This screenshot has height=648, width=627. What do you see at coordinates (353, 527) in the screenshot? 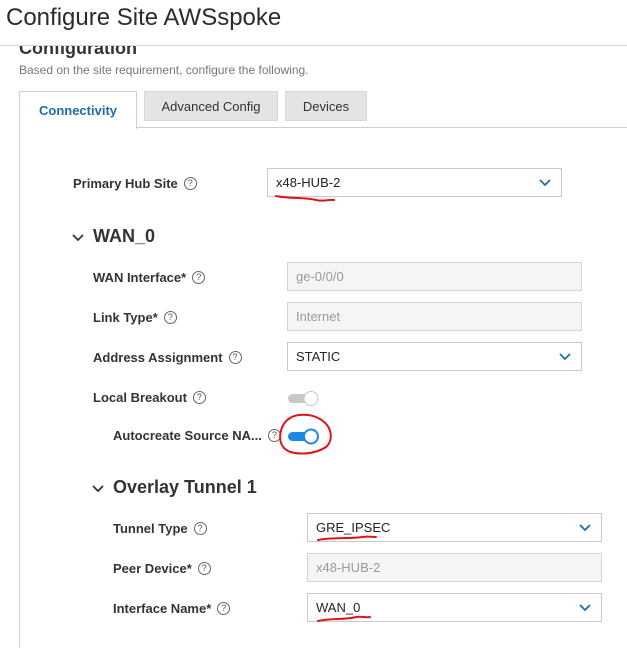
I see `select-value: GRE_IPSEC` at bounding box center [353, 527].